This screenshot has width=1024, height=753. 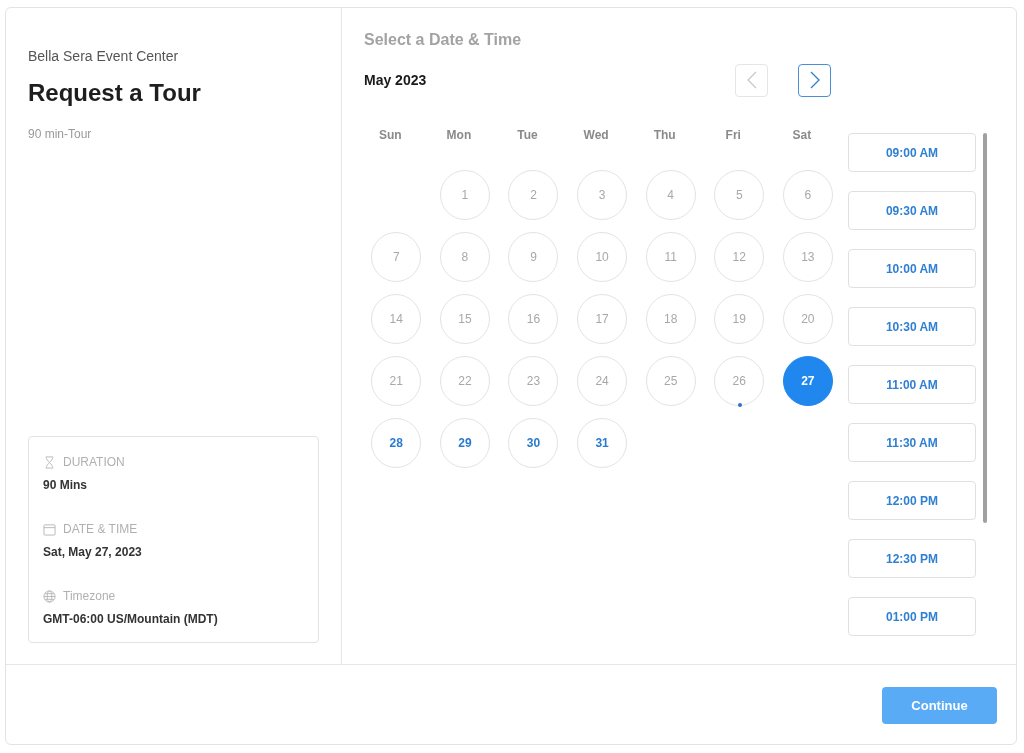 What do you see at coordinates (912, 442) in the screenshot?
I see `time-slot: 11:30 AM` at bounding box center [912, 442].